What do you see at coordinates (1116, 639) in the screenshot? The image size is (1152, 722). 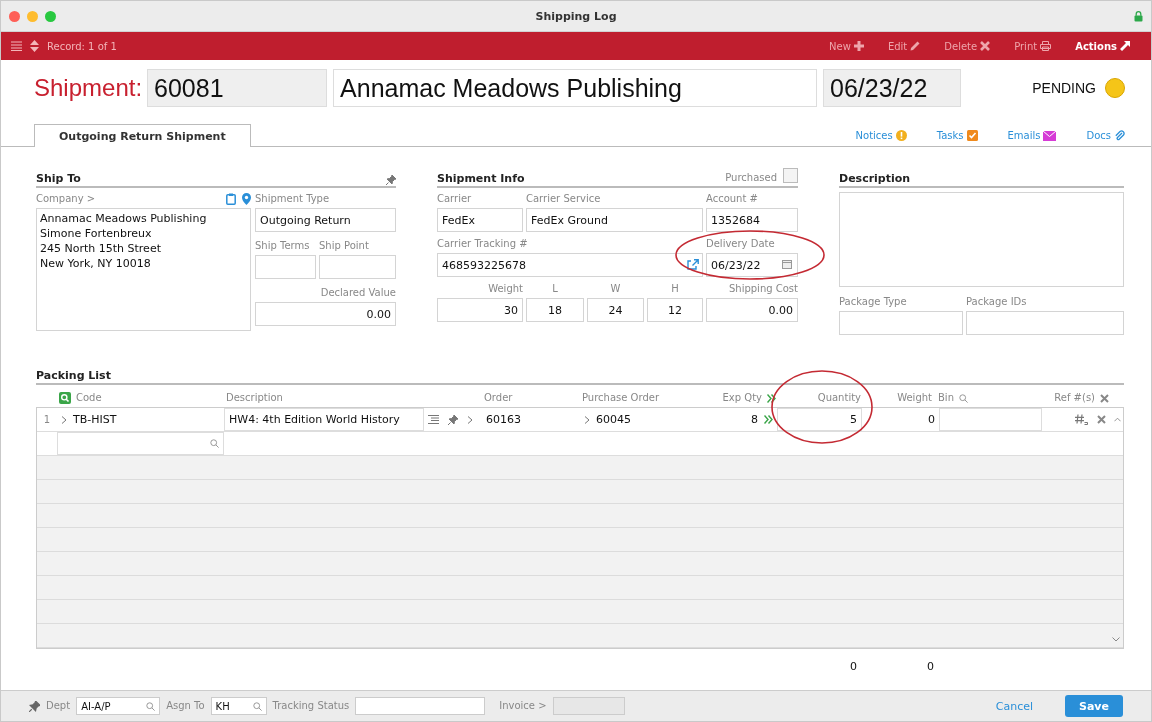 I see `scroll-down-icon` at bounding box center [1116, 639].